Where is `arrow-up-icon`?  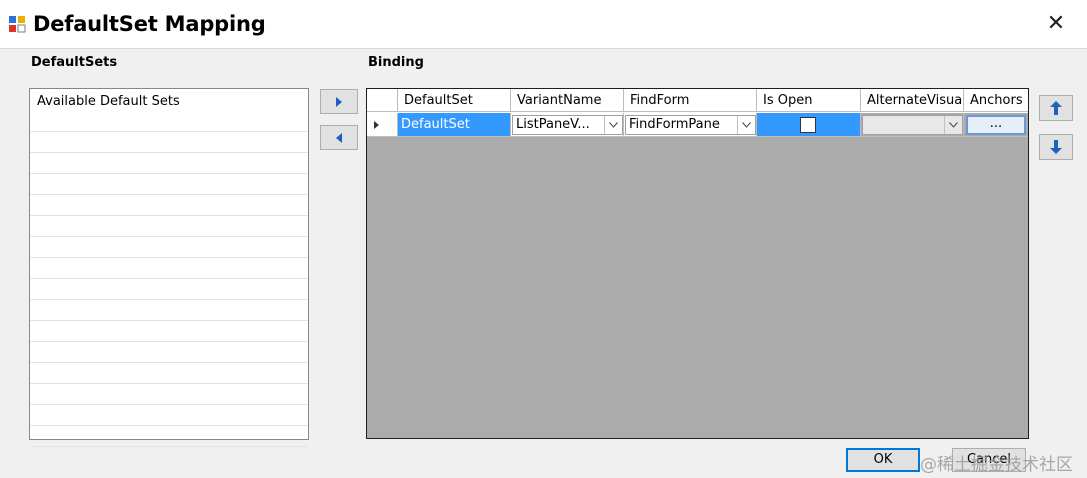
arrow-up-icon is located at coordinates (1056, 108).